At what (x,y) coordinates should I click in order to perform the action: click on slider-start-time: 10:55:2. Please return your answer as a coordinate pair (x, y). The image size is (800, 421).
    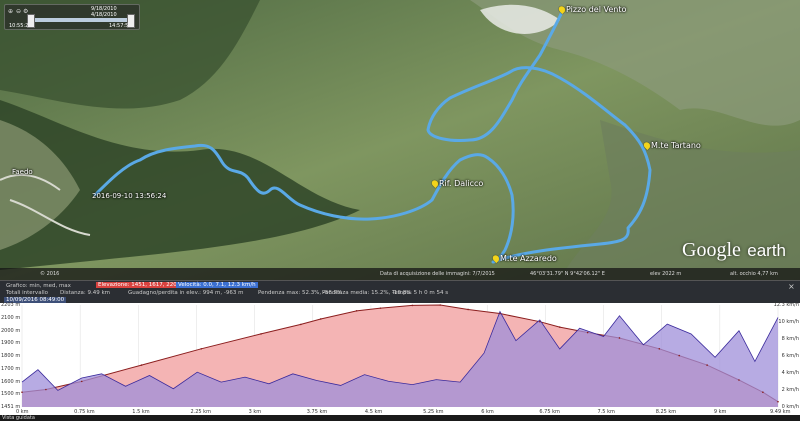
    Looking at the image, I should click on (19, 26).